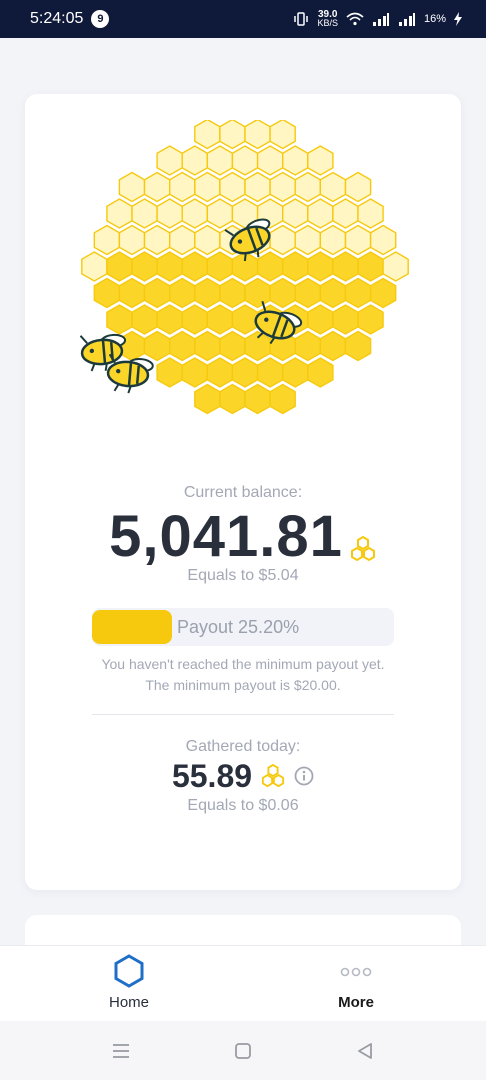  I want to click on divider, so click(243, 714).